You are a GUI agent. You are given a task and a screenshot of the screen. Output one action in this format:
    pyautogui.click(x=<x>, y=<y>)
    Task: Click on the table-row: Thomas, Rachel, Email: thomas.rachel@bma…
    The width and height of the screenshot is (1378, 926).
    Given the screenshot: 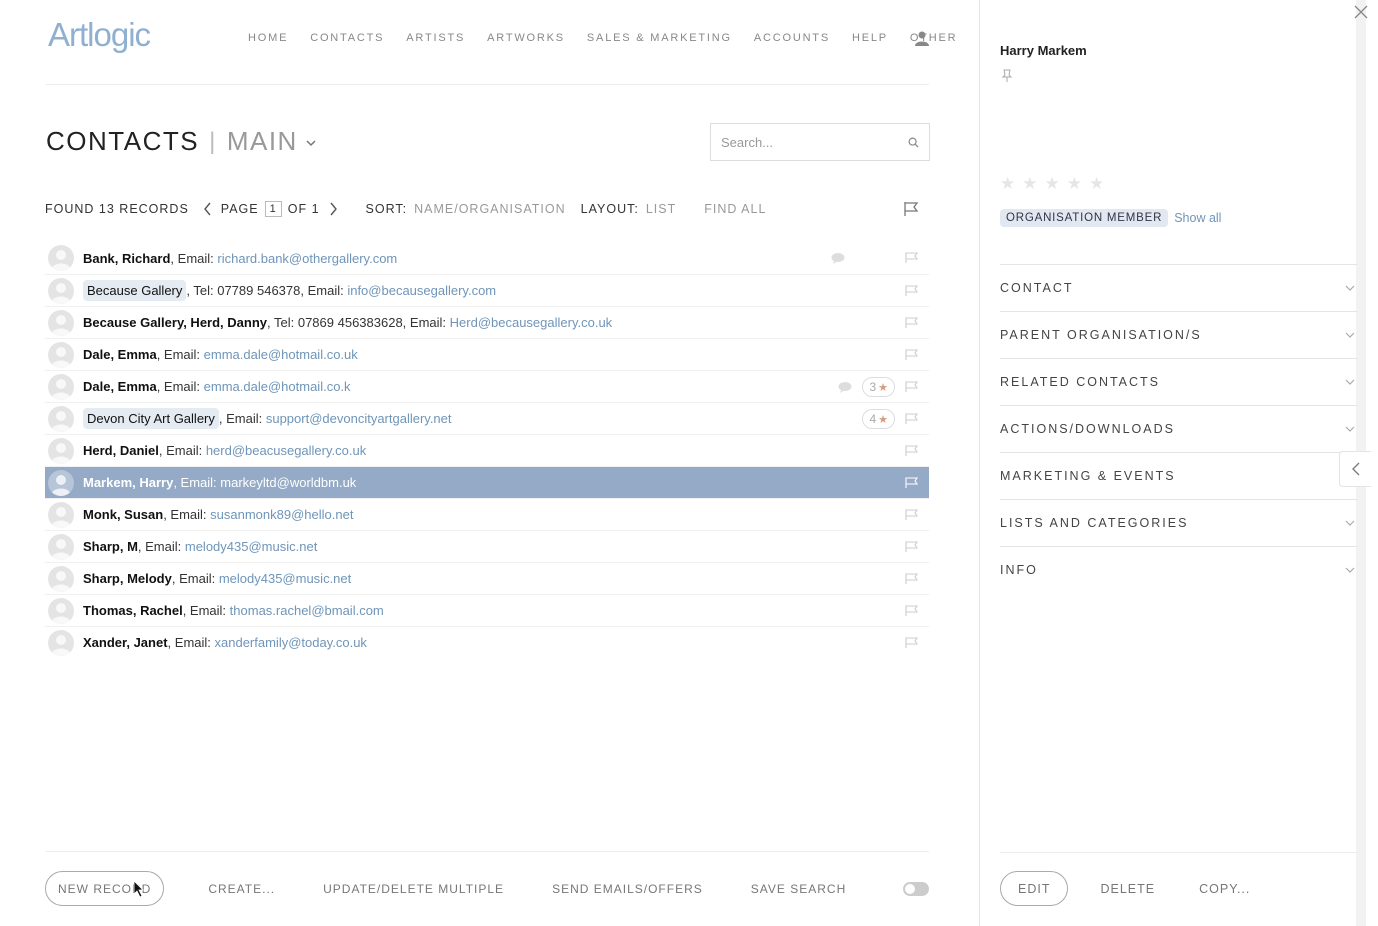 What is the action you would take?
    pyautogui.click(x=487, y=610)
    